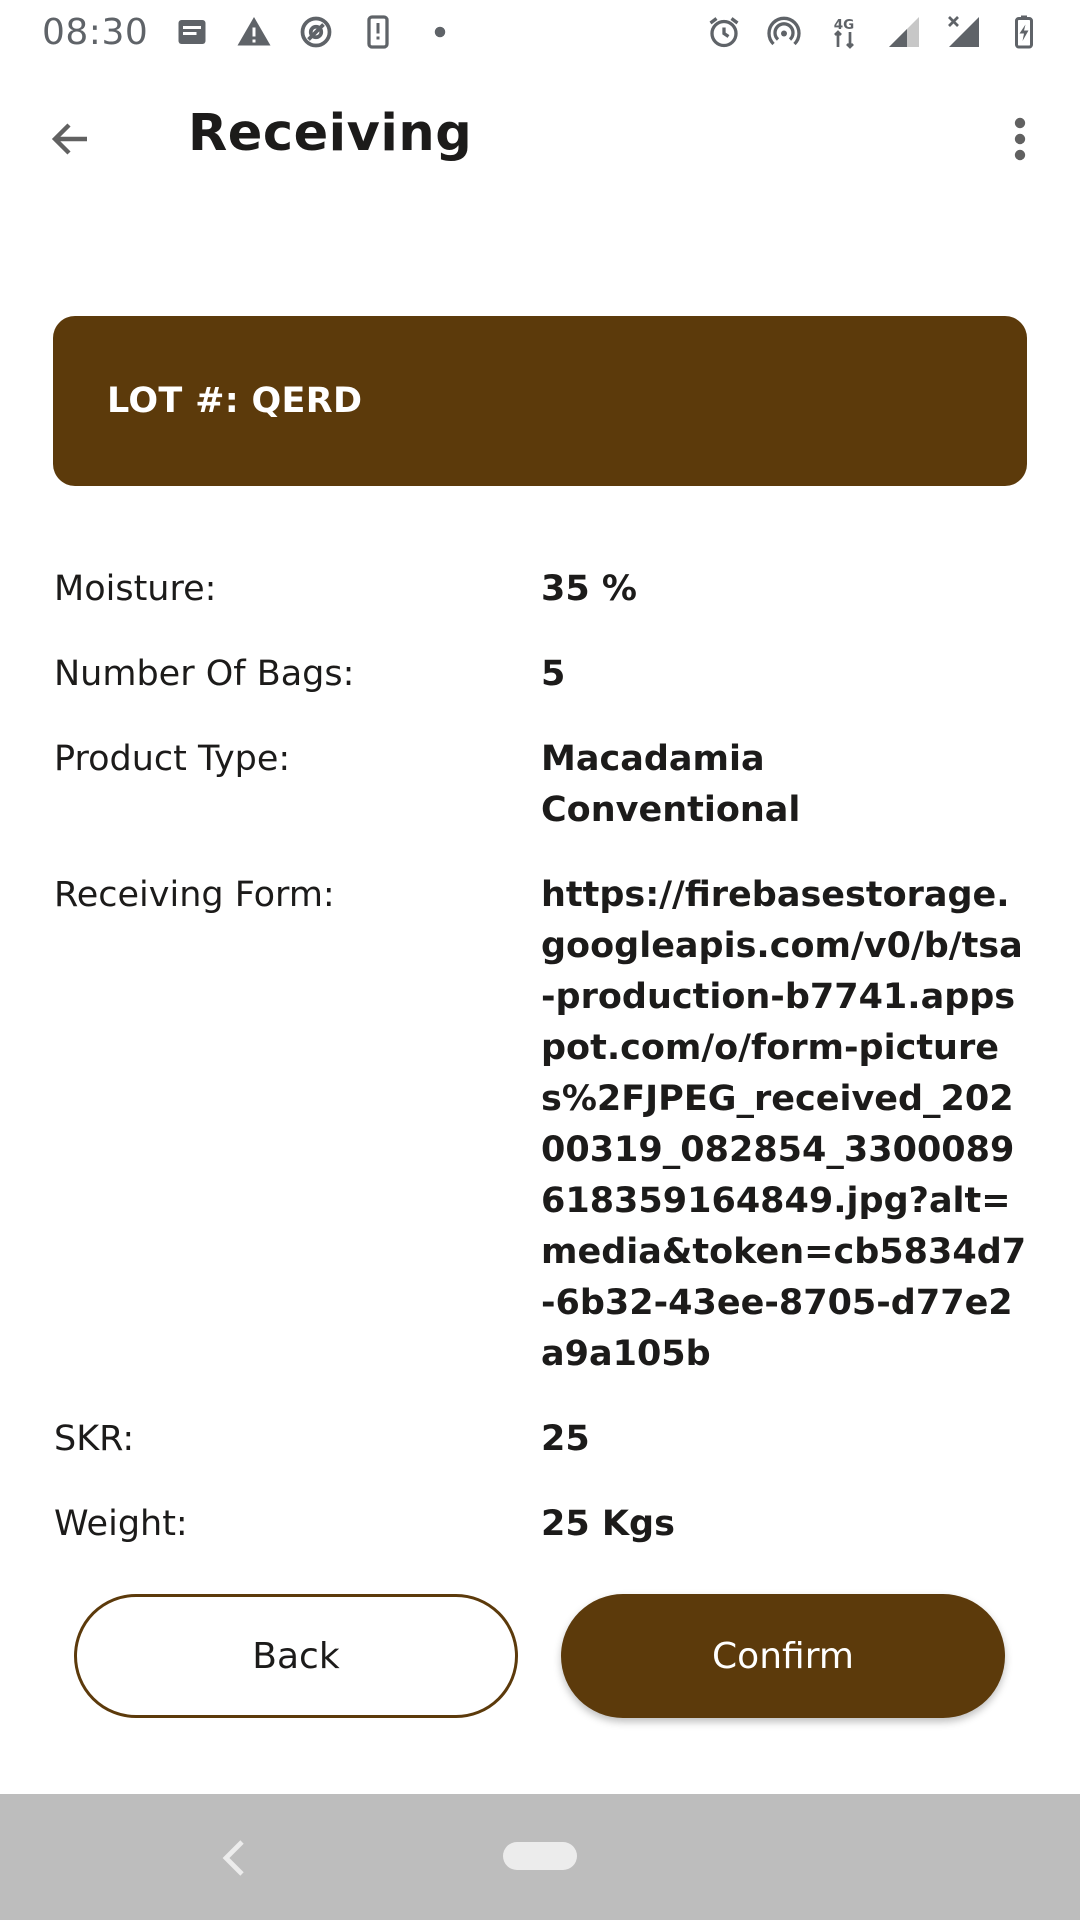 The width and height of the screenshot is (1080, 1920). I want to click on confirm-button: Confirm, so click(783, 1656).